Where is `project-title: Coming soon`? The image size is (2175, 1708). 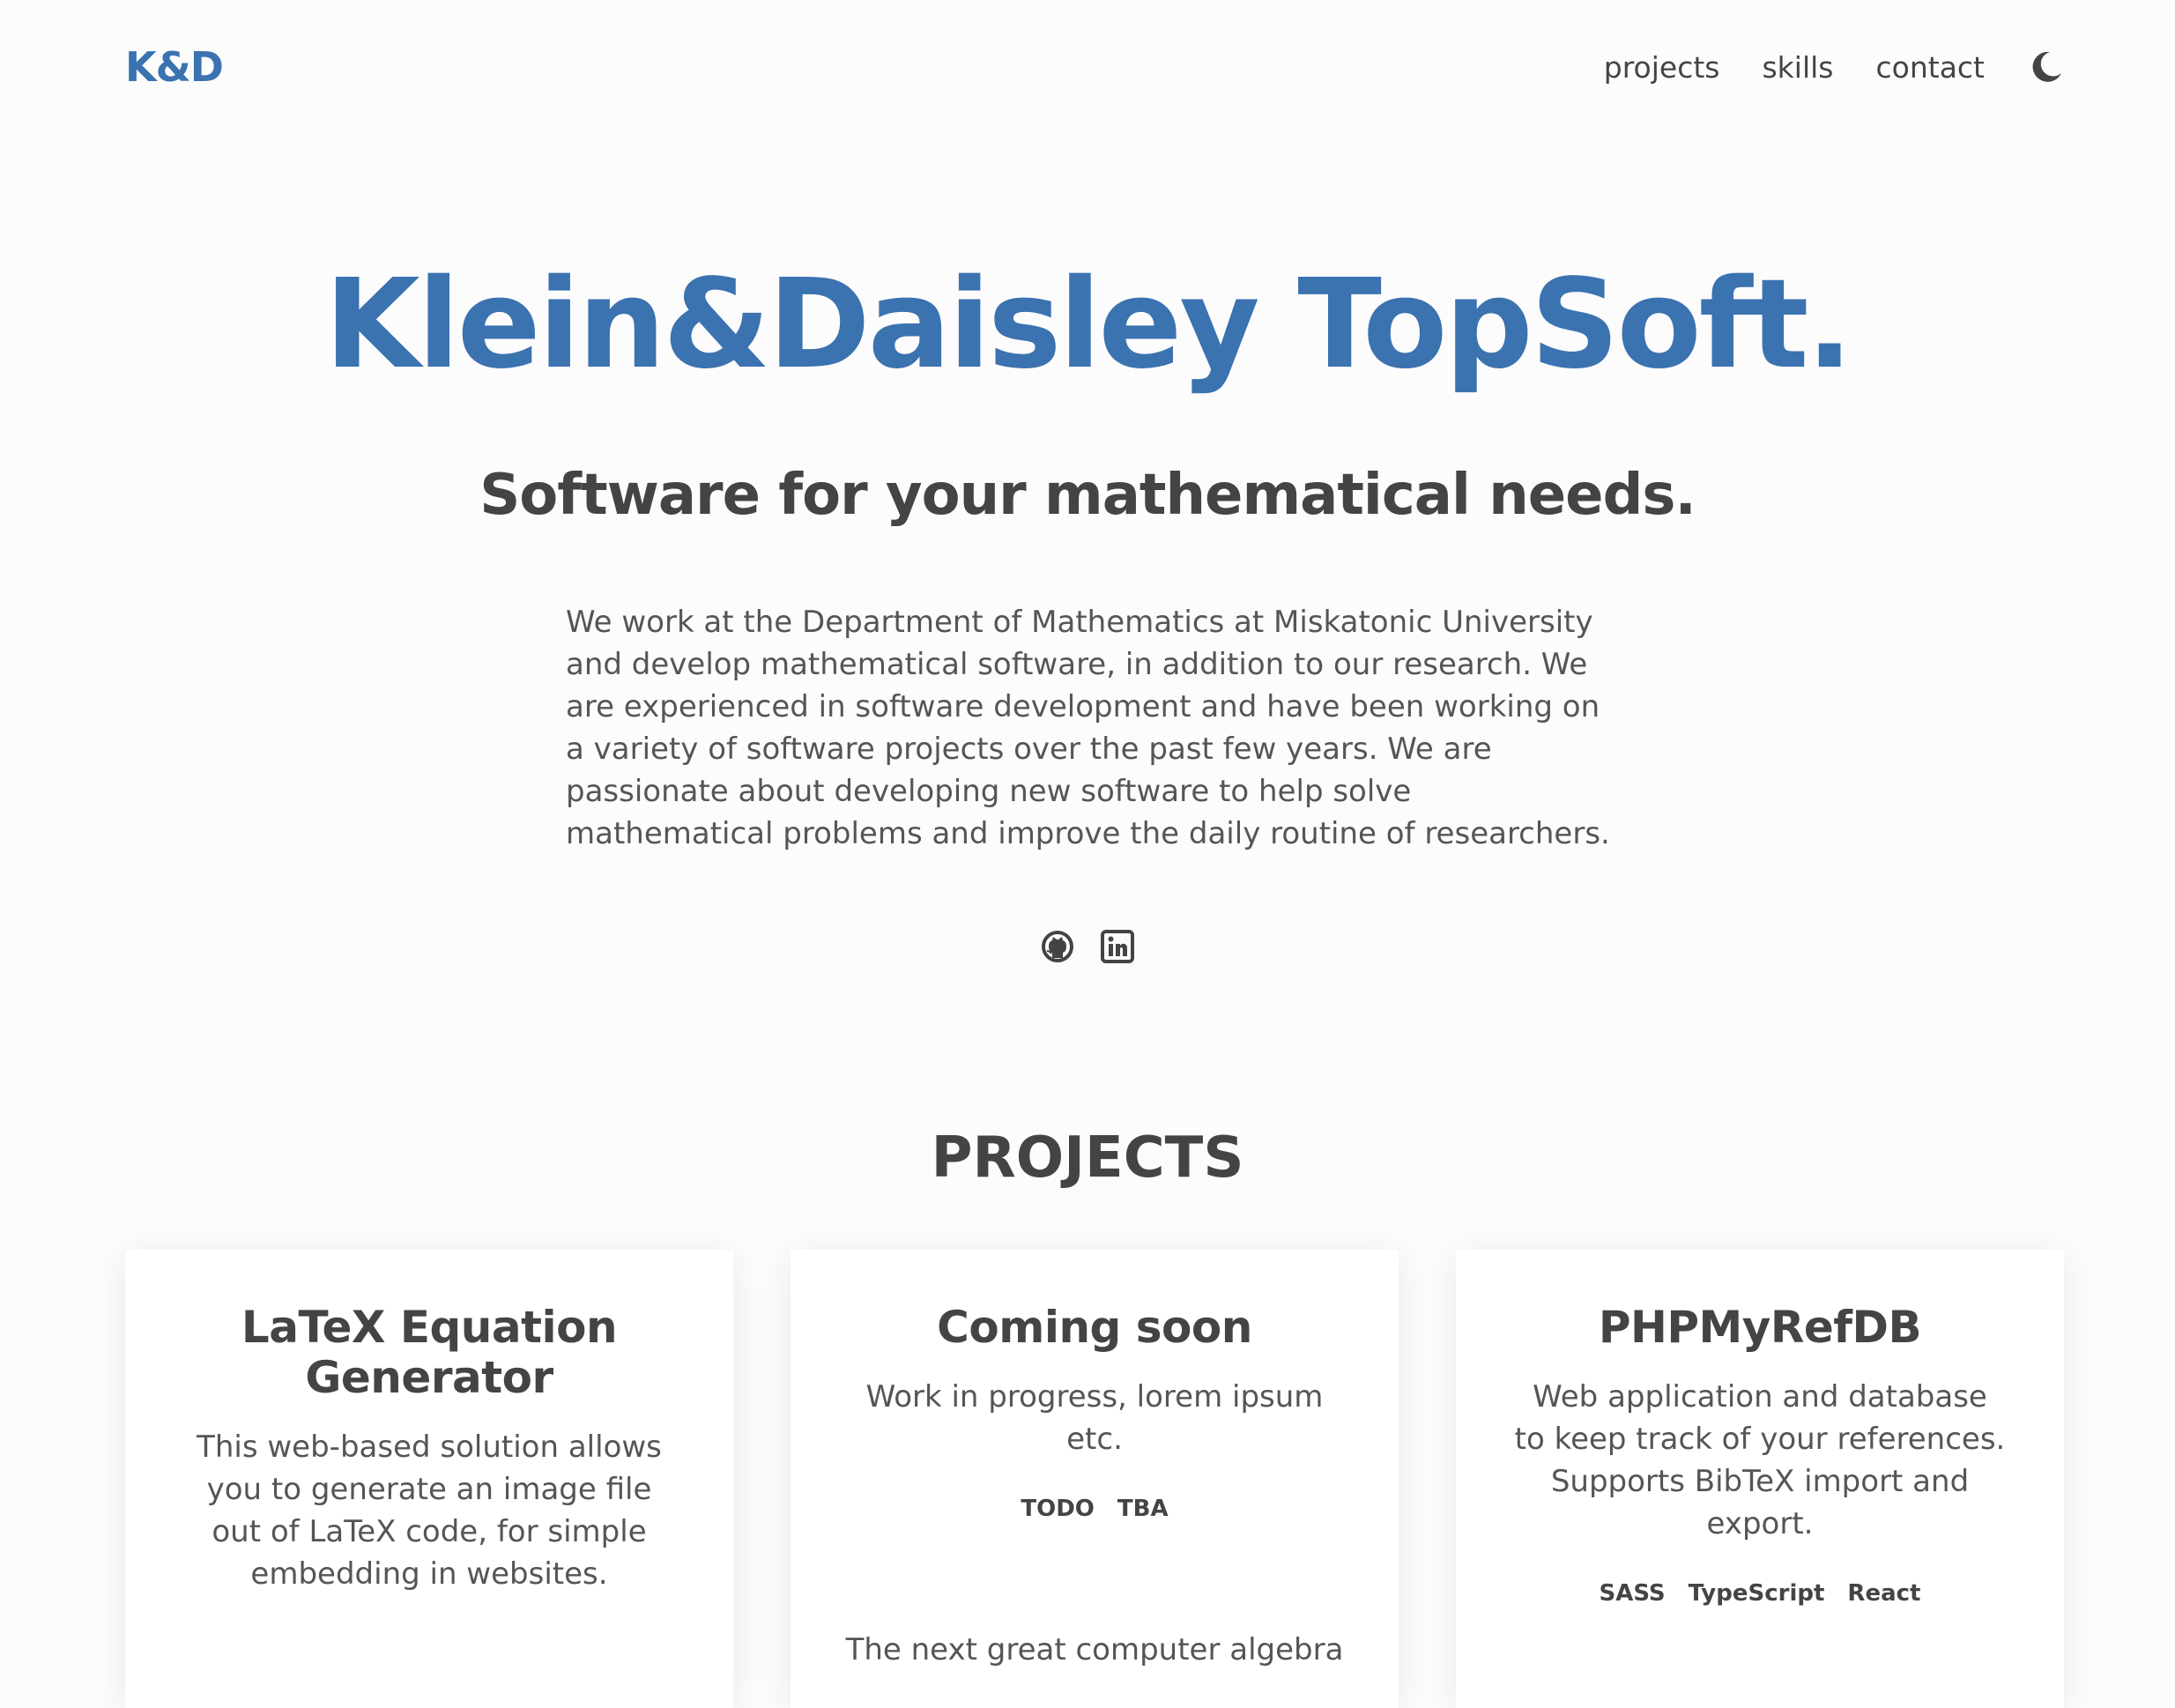
project-title: Coming soon is located at coordinates (1094, 1328).